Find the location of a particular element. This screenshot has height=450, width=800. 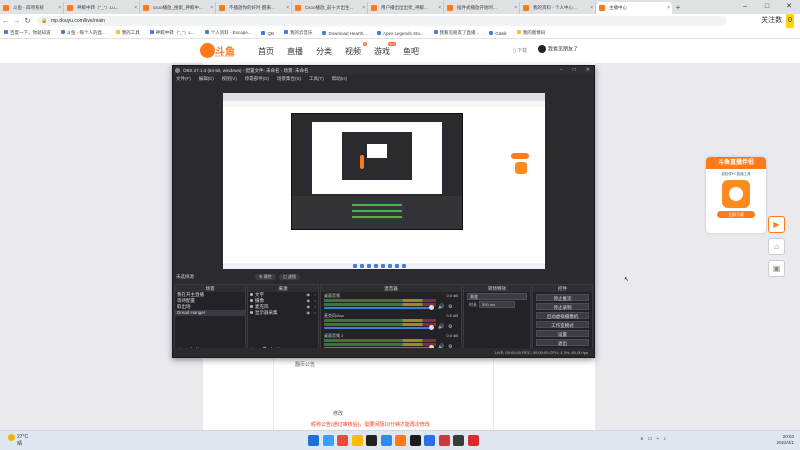

close-icon: ✕ is located at coordinates (789, 7).